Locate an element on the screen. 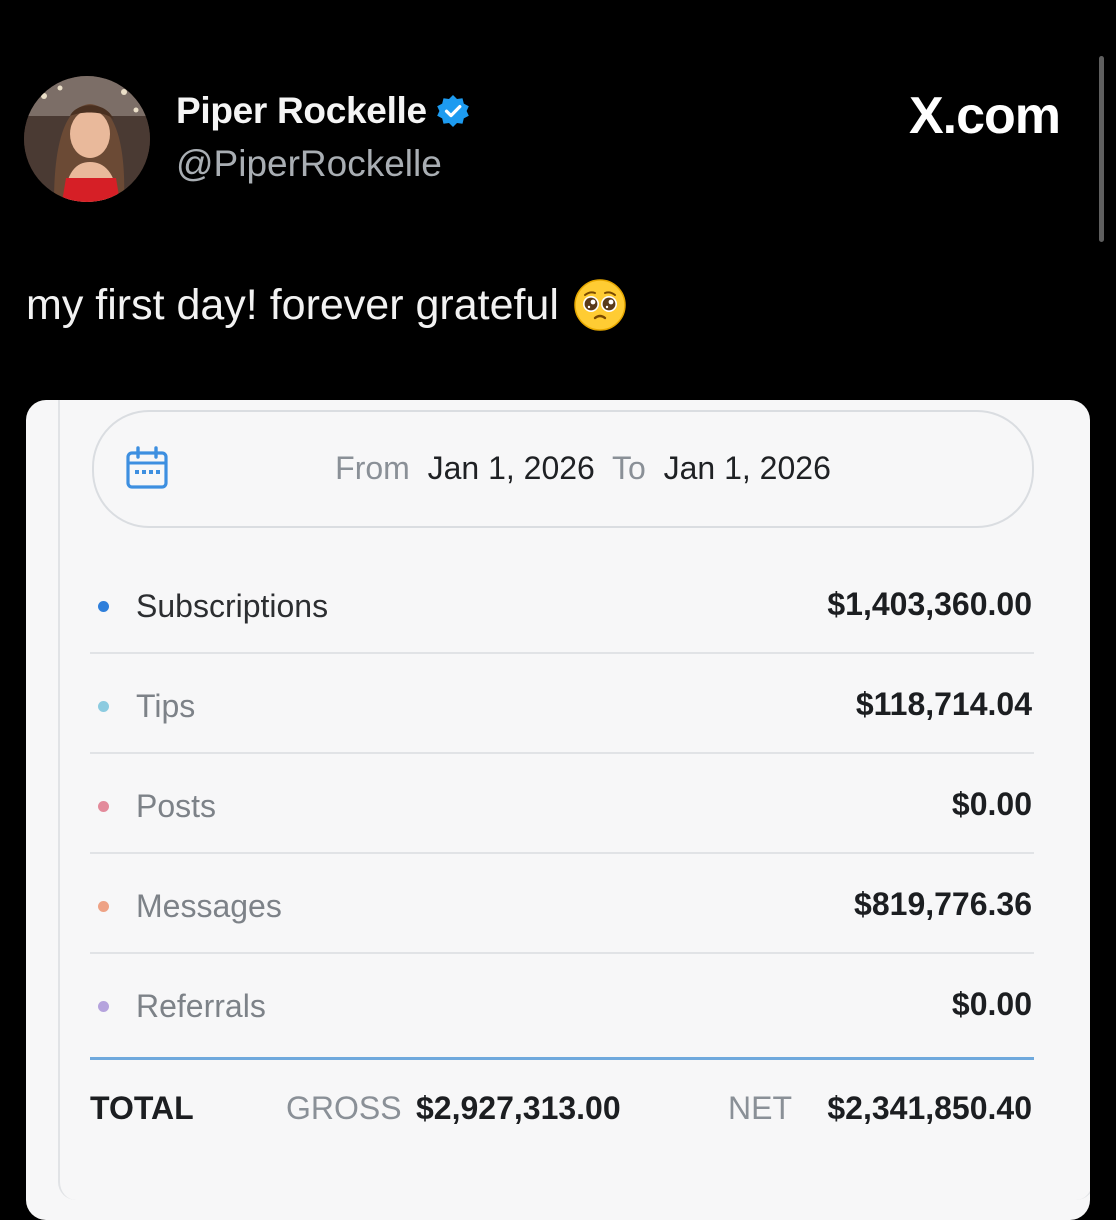 The width and height of the screenshot is (1116, 1220). row-amount: $118,714.04 is located at coordinates (943, 704).